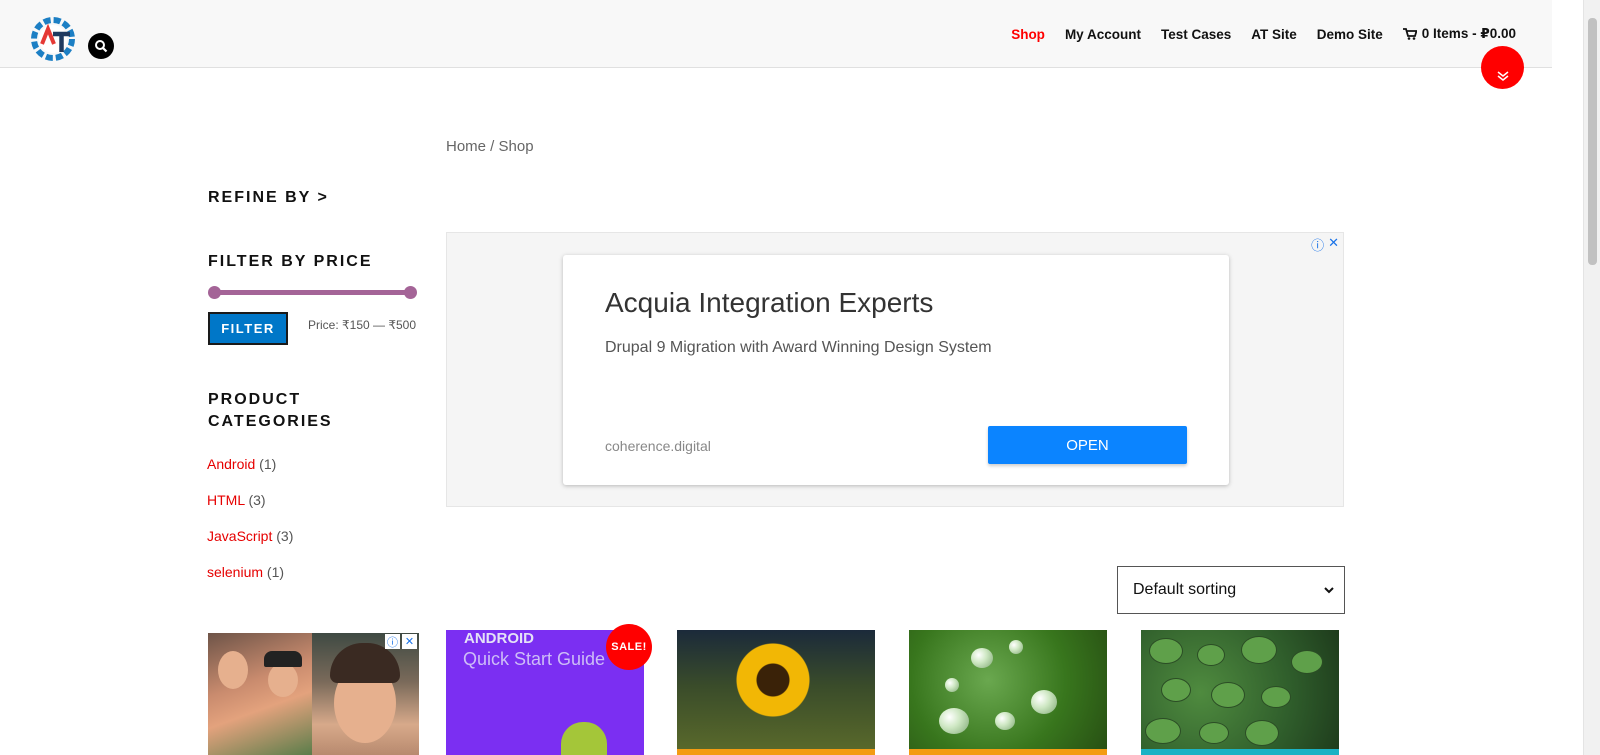 The width and height of the screenshot is (1600, 755). What do you see at coordinates (516, 146) in the screenshot?
I see `breadcrumb-current: Shop` at bounding box center [516, 146].